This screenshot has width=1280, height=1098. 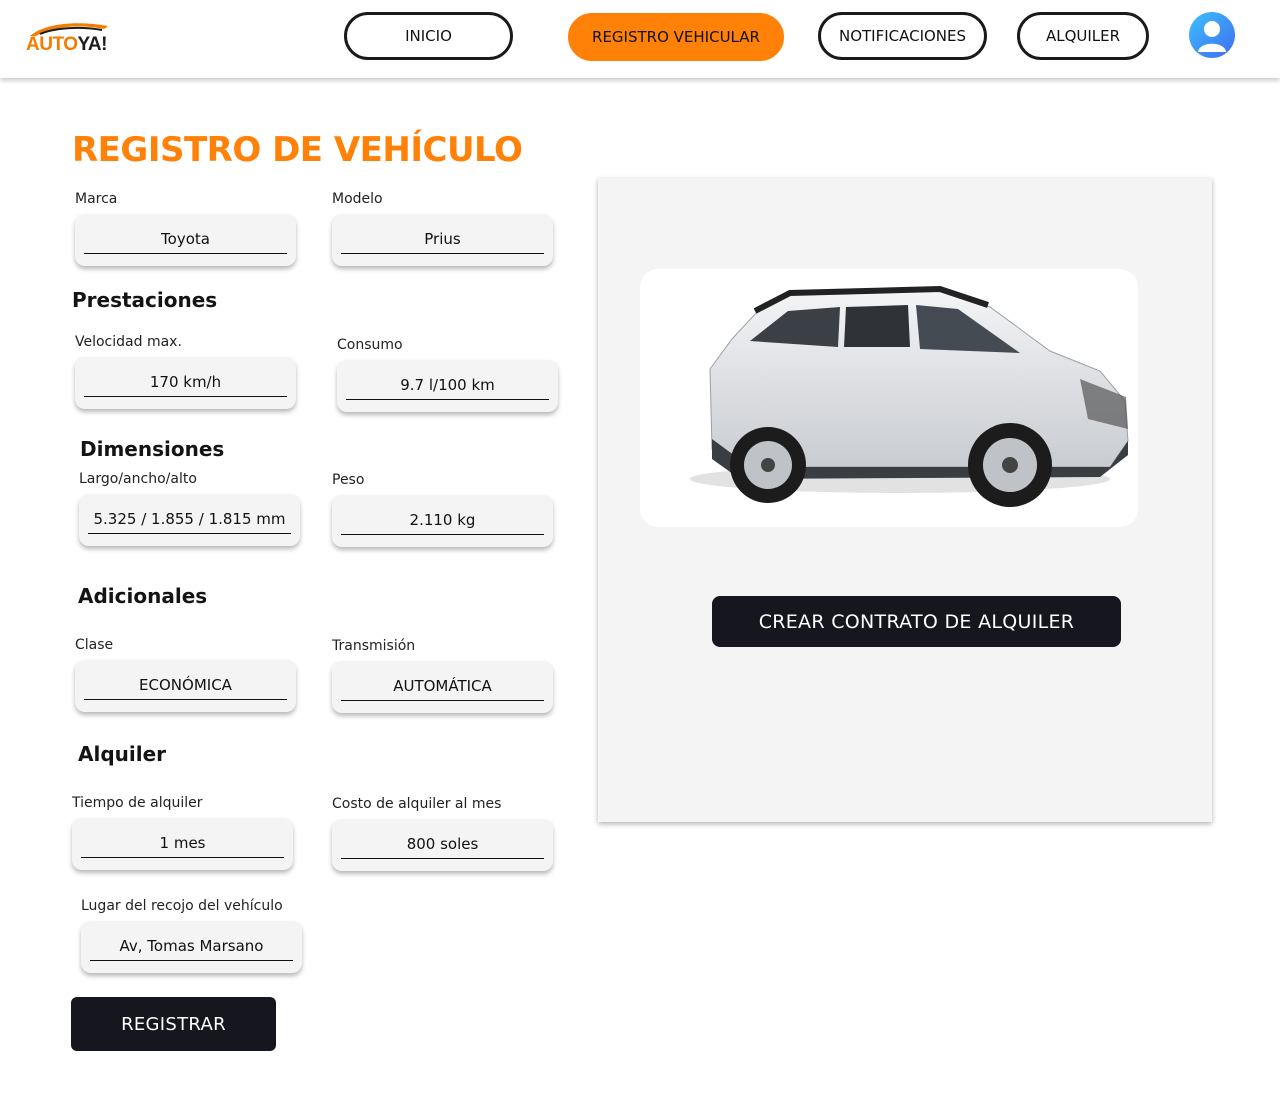 I want to click on tiempo-value: 1 mes, so click(x=182, y=843).